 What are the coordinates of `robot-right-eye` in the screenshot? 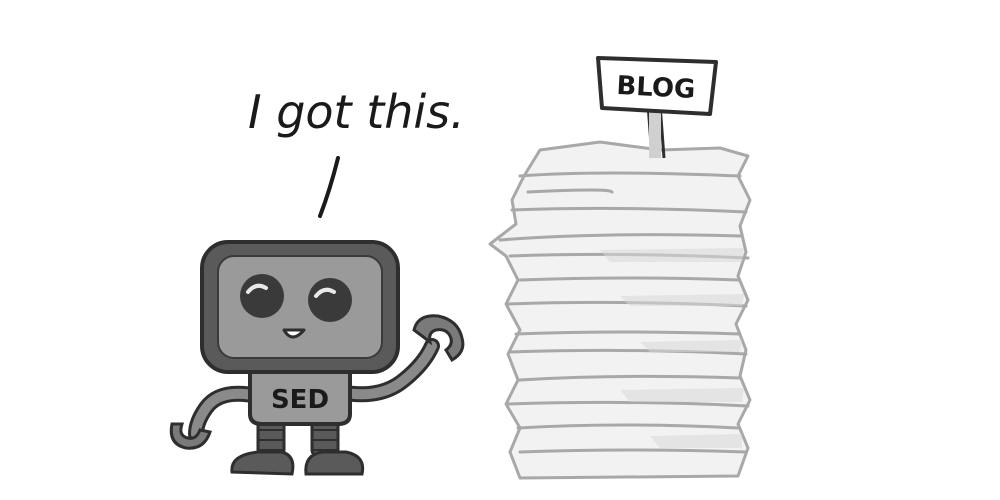 It's located at (330, 300).